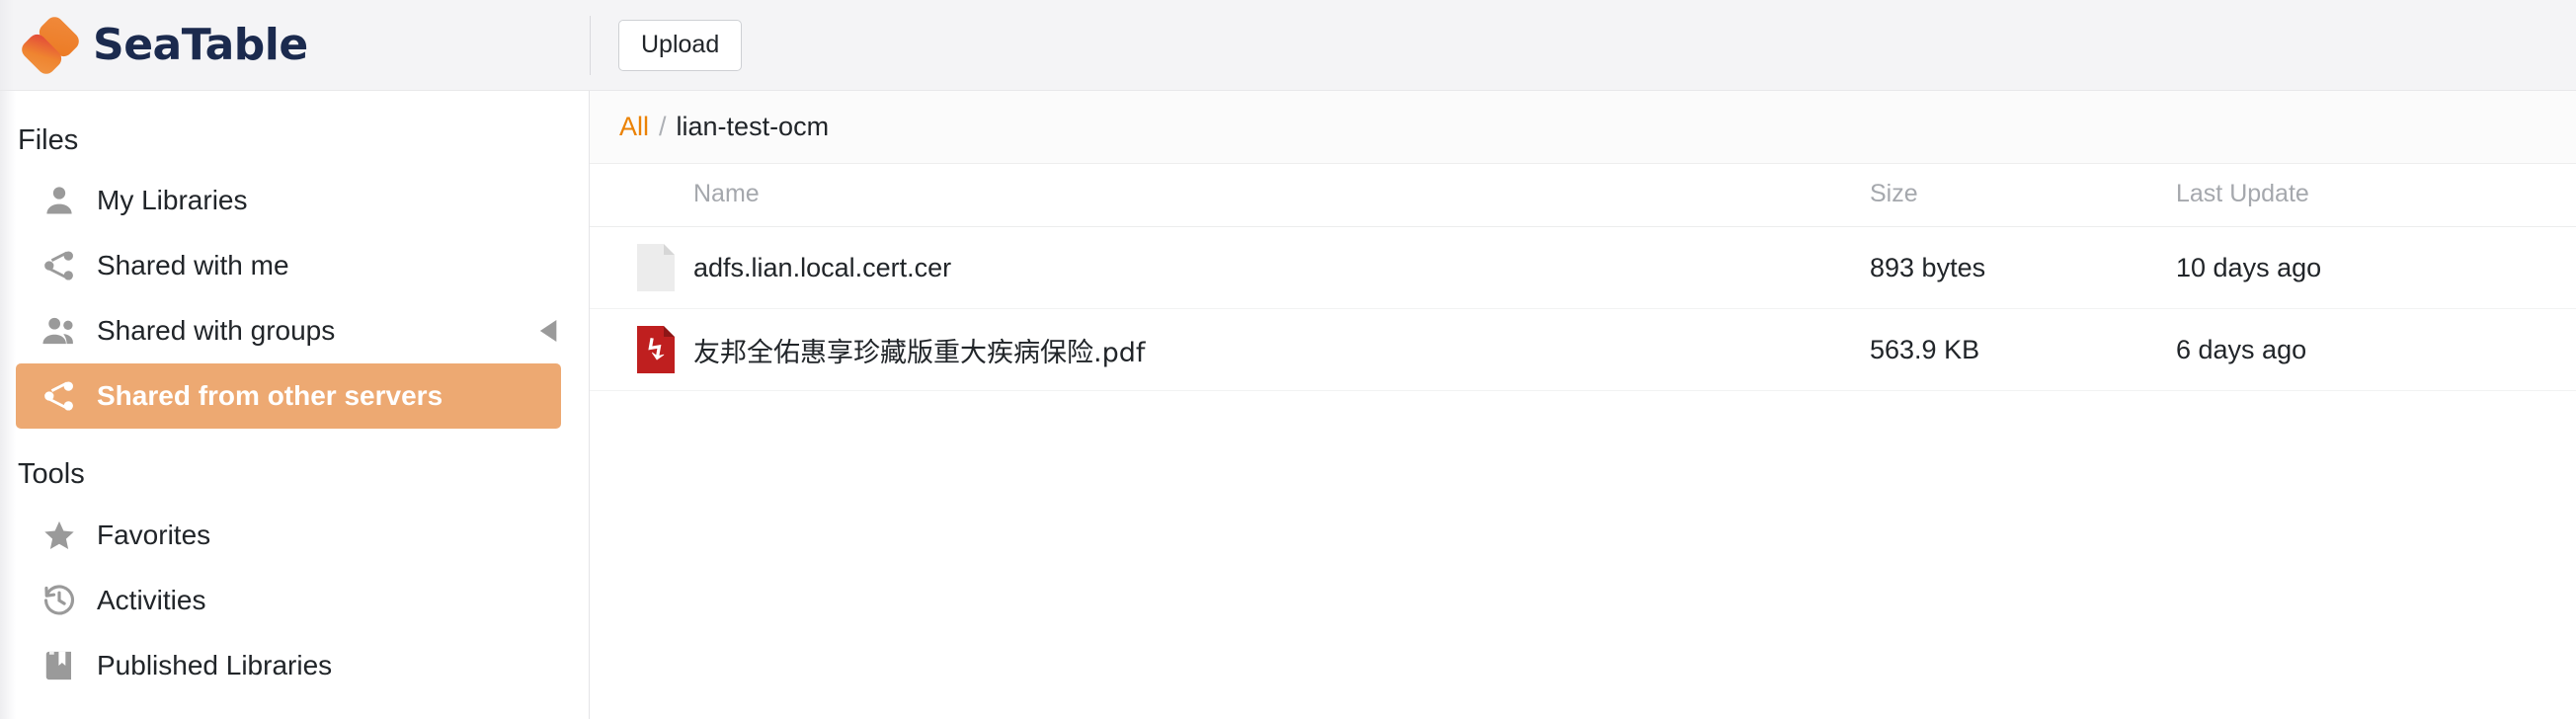  I want to click on file-last-update-cell: 6 days ago, so click(2376, 349).